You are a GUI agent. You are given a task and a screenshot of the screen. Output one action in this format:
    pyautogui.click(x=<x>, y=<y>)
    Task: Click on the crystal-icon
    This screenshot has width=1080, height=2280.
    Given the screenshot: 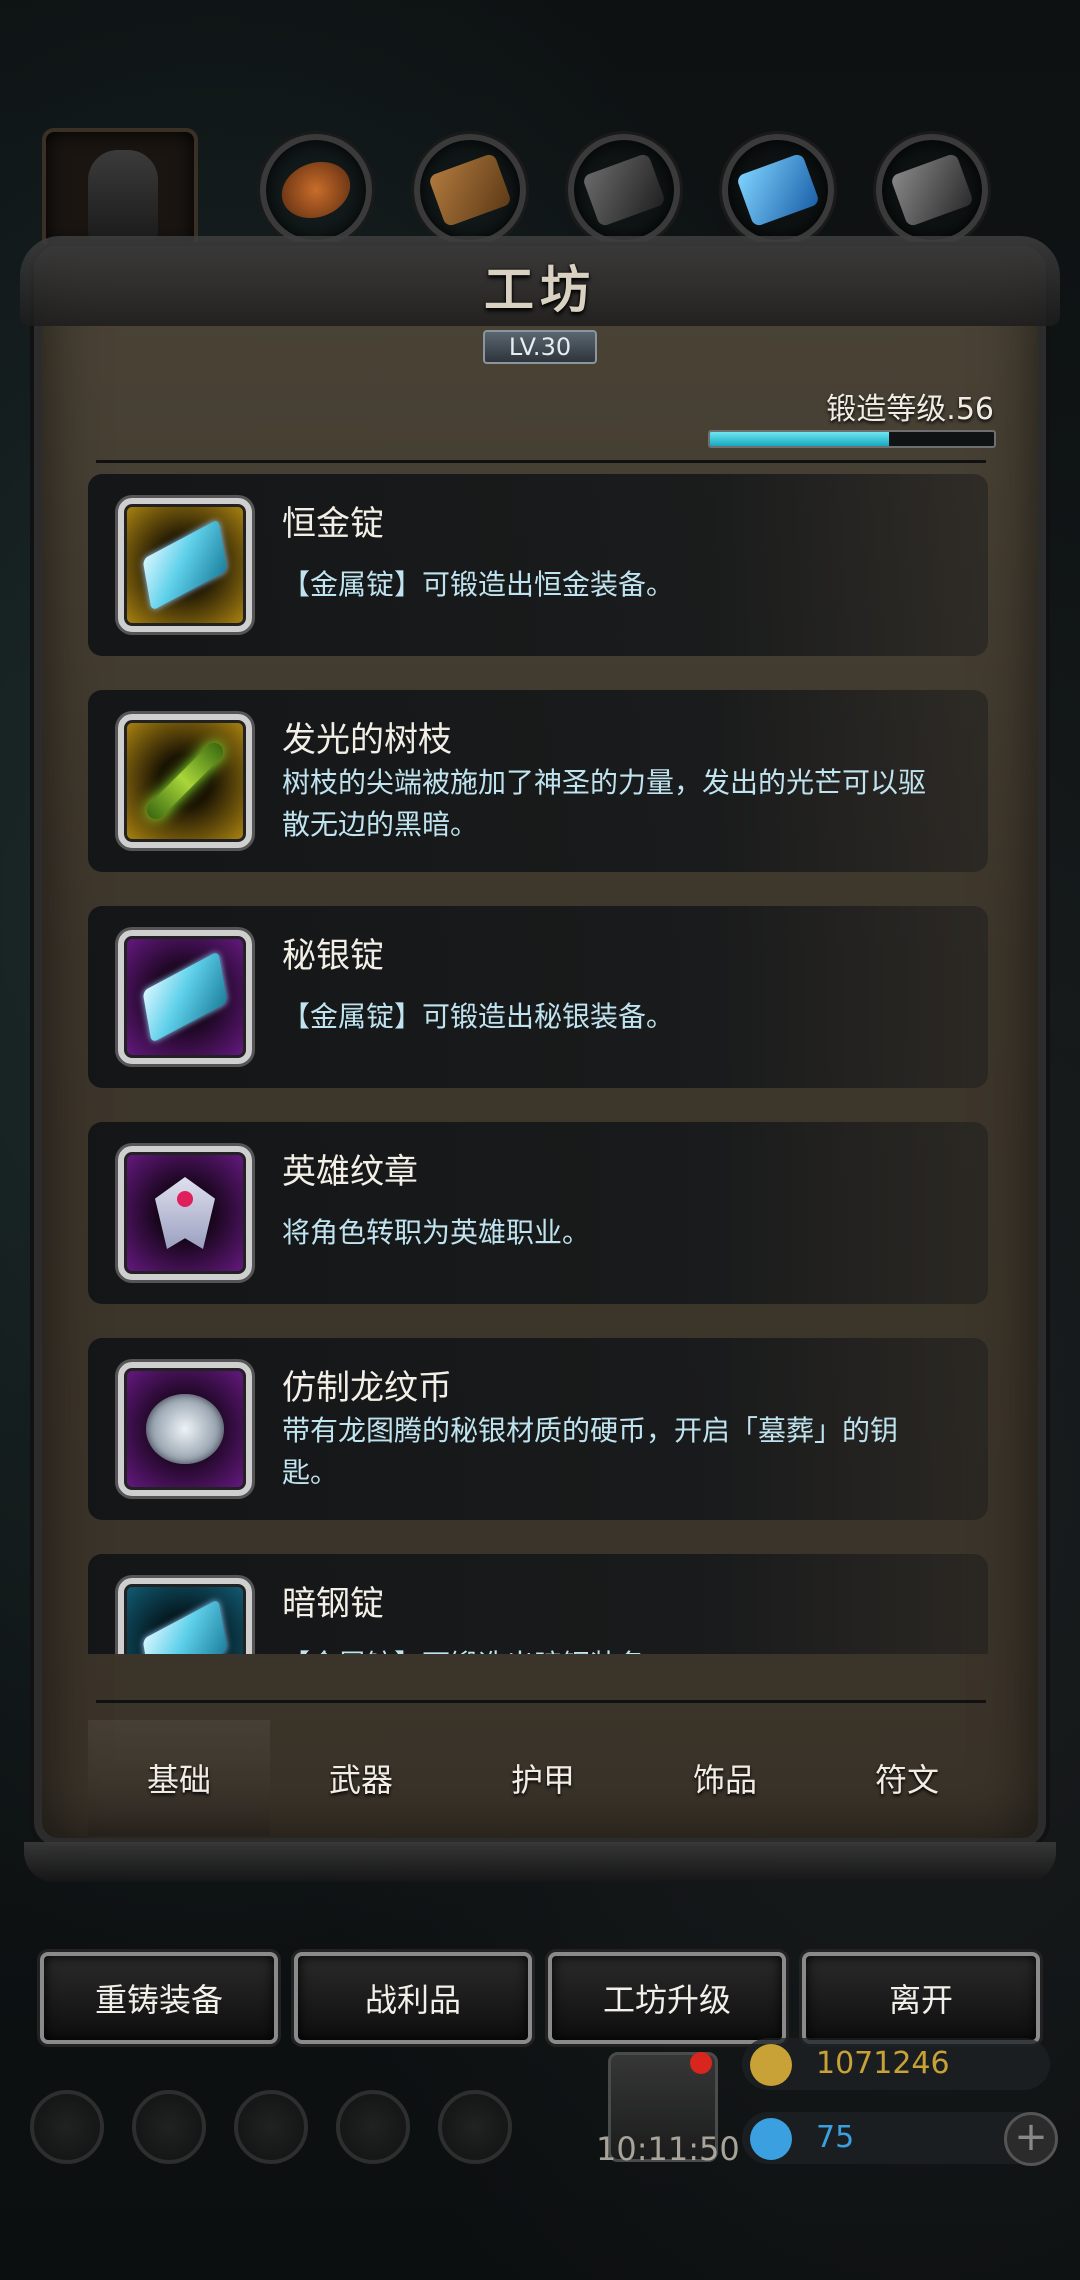 What is the action you would take?
    pyautogui.click(x=778, y=190)
    